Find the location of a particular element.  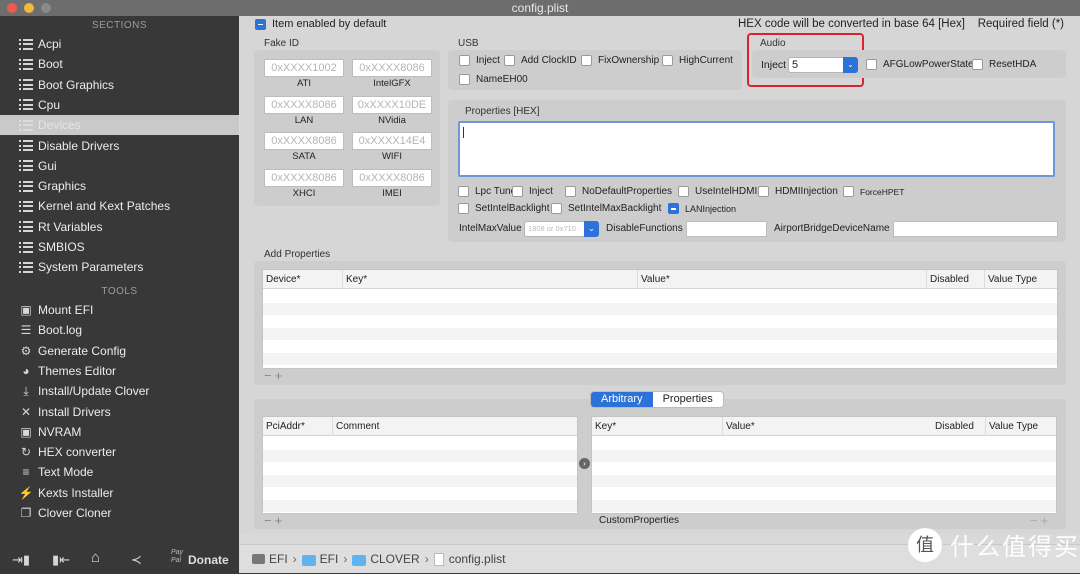

custom-properties-table: Key* Value* Disabled Value Type is located at coordinates (824, 465).